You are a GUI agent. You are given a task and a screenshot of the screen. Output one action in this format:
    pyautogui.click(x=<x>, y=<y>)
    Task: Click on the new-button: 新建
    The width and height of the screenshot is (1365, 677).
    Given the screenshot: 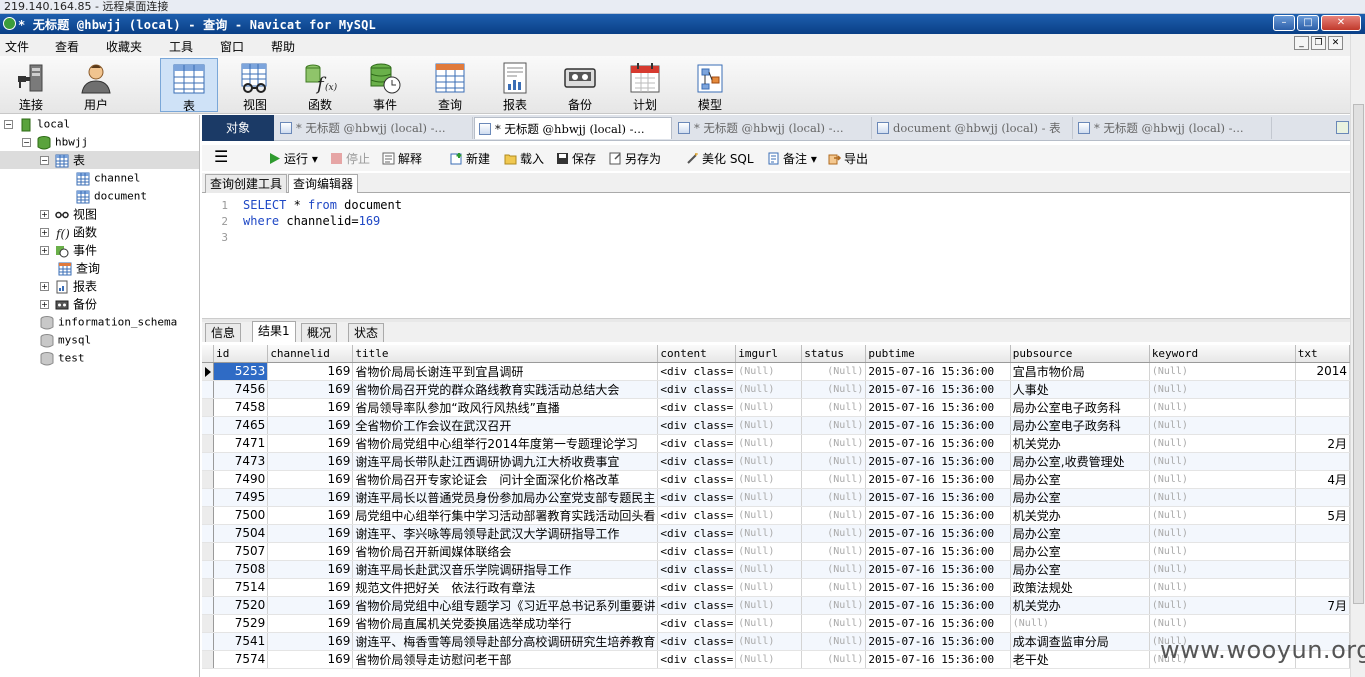 What is the action you would take?
    pyautogui.click(x=470, y=158)
    